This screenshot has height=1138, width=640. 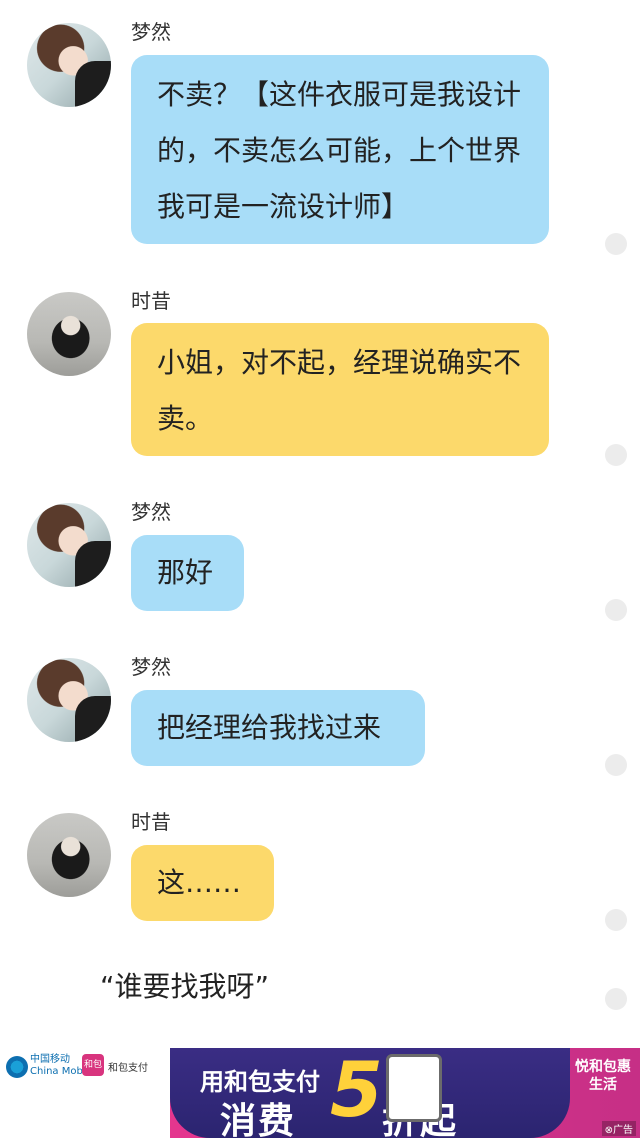 What do you see at coordinates (128, 1068) in the screenshot?
I see `hebao-label: 和包支付` at bounding box center [128, 1068].